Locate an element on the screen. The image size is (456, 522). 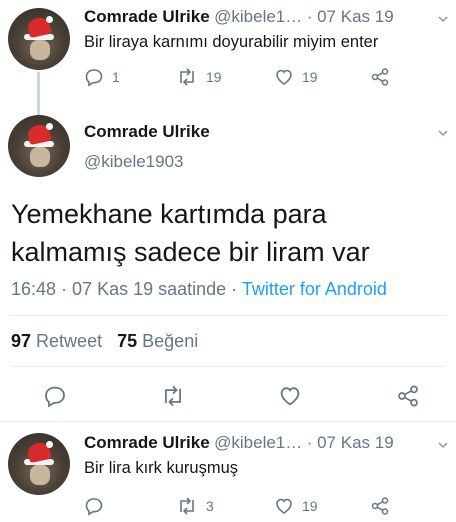
reply-count: 1 is located at coordinates (116, 77).